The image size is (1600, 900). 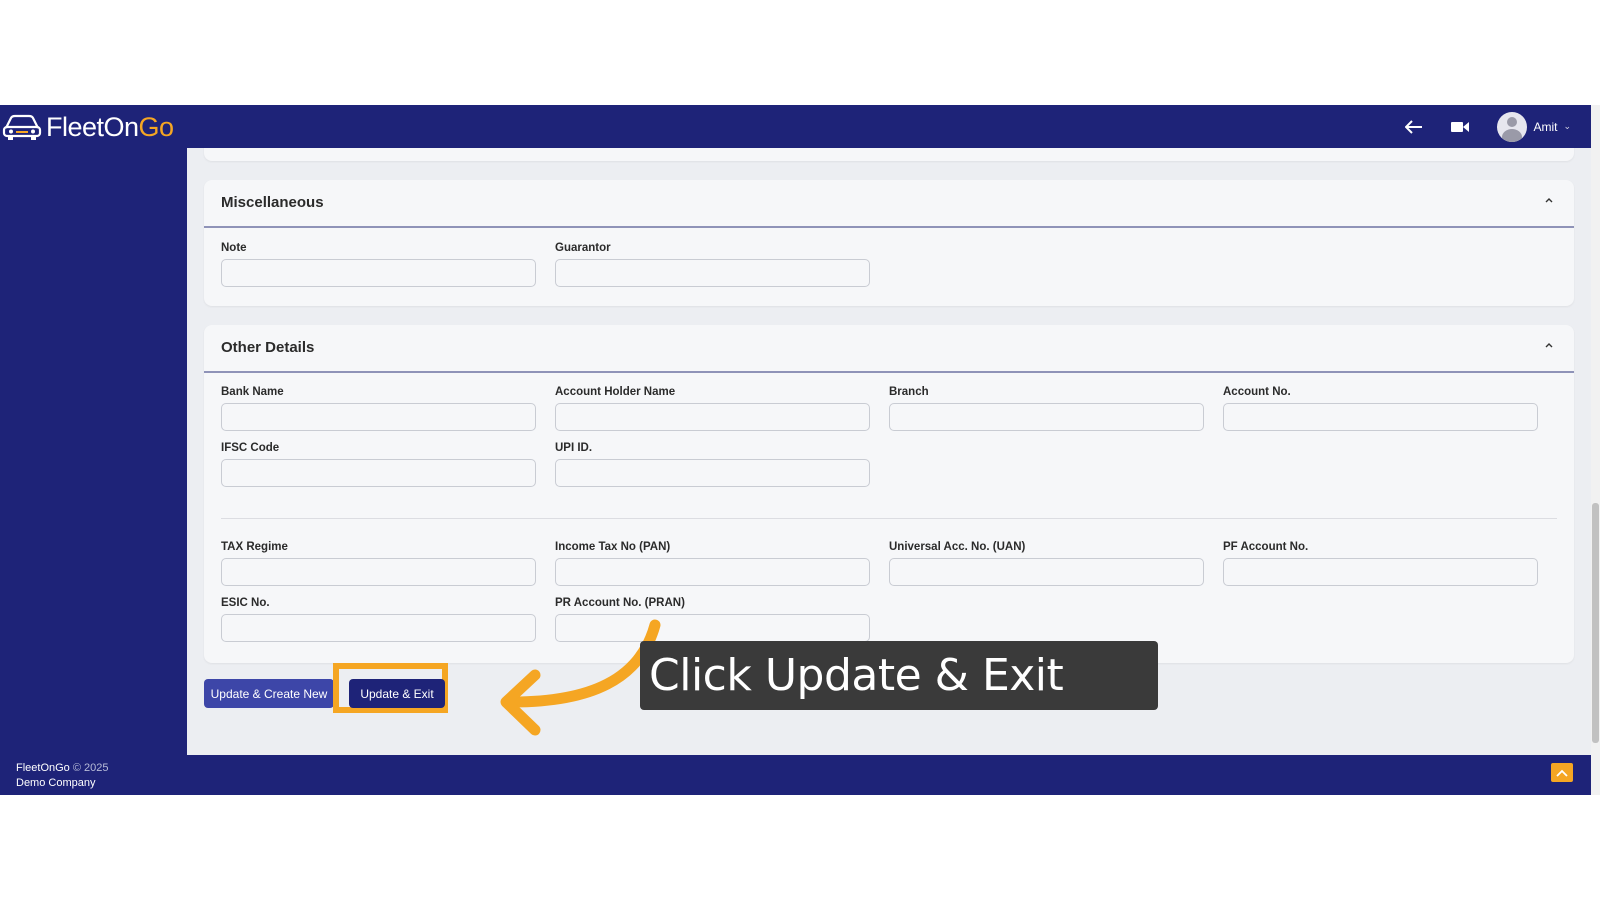 I want to click on bank-name-label: Bank Name, so click(x=252, y=392).